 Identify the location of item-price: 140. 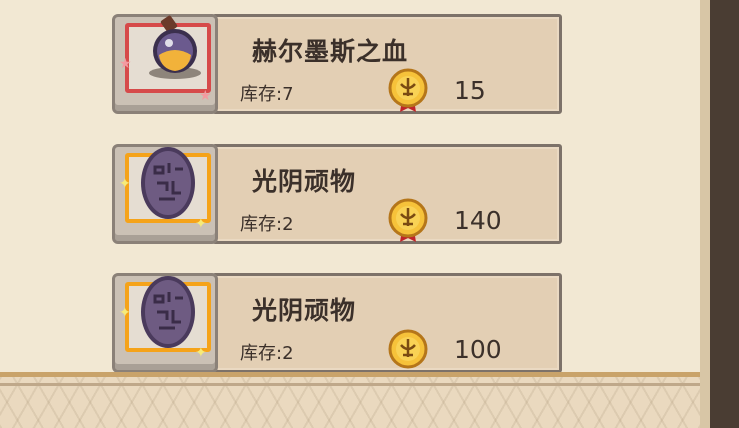
(478, 220).